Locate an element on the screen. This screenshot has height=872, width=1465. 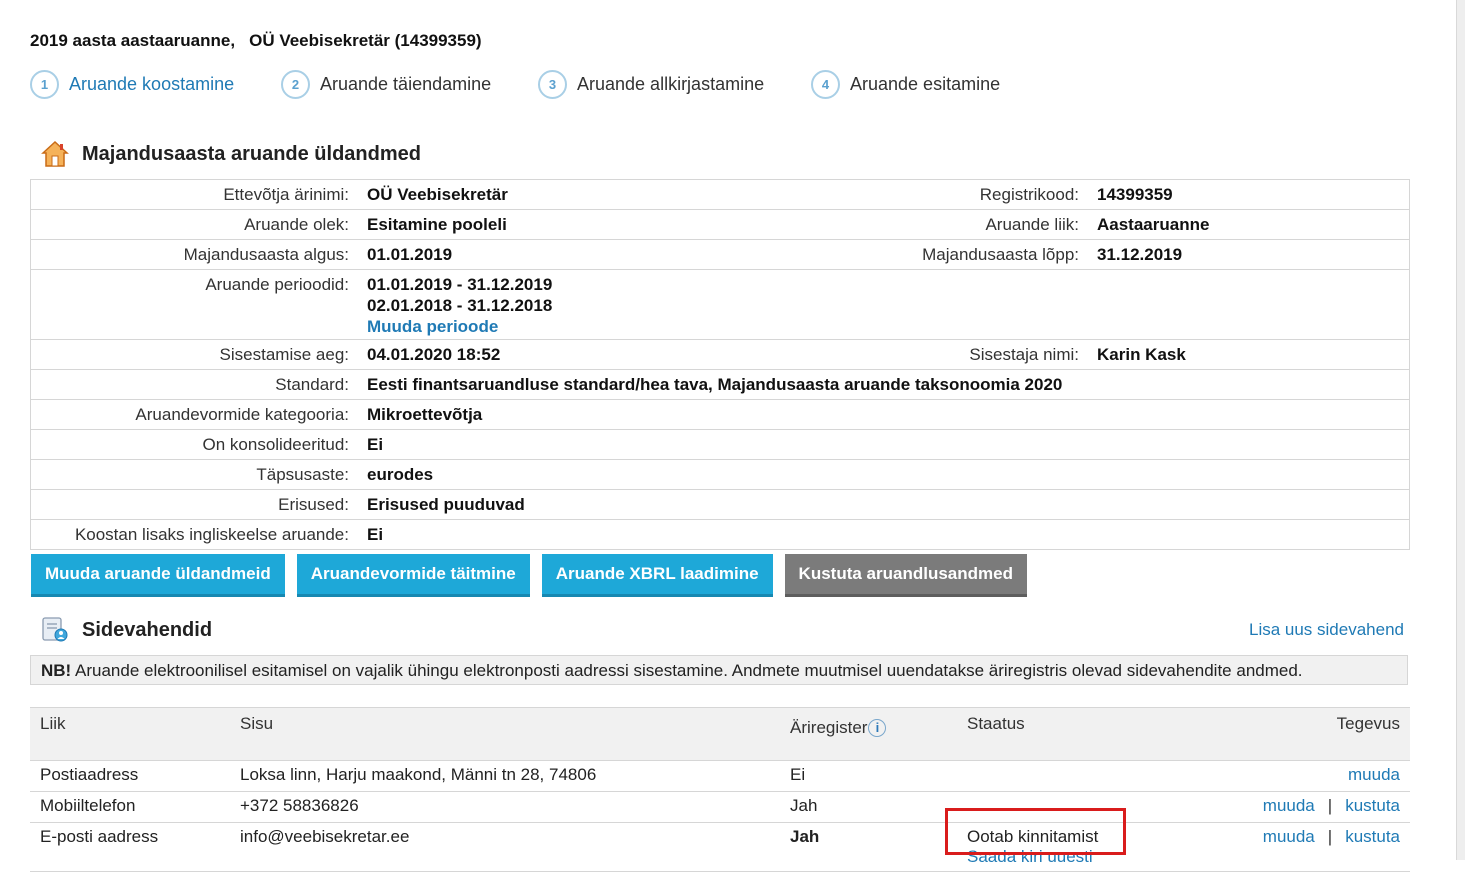
col-kind: Liik is located at coordinates (130, 734).